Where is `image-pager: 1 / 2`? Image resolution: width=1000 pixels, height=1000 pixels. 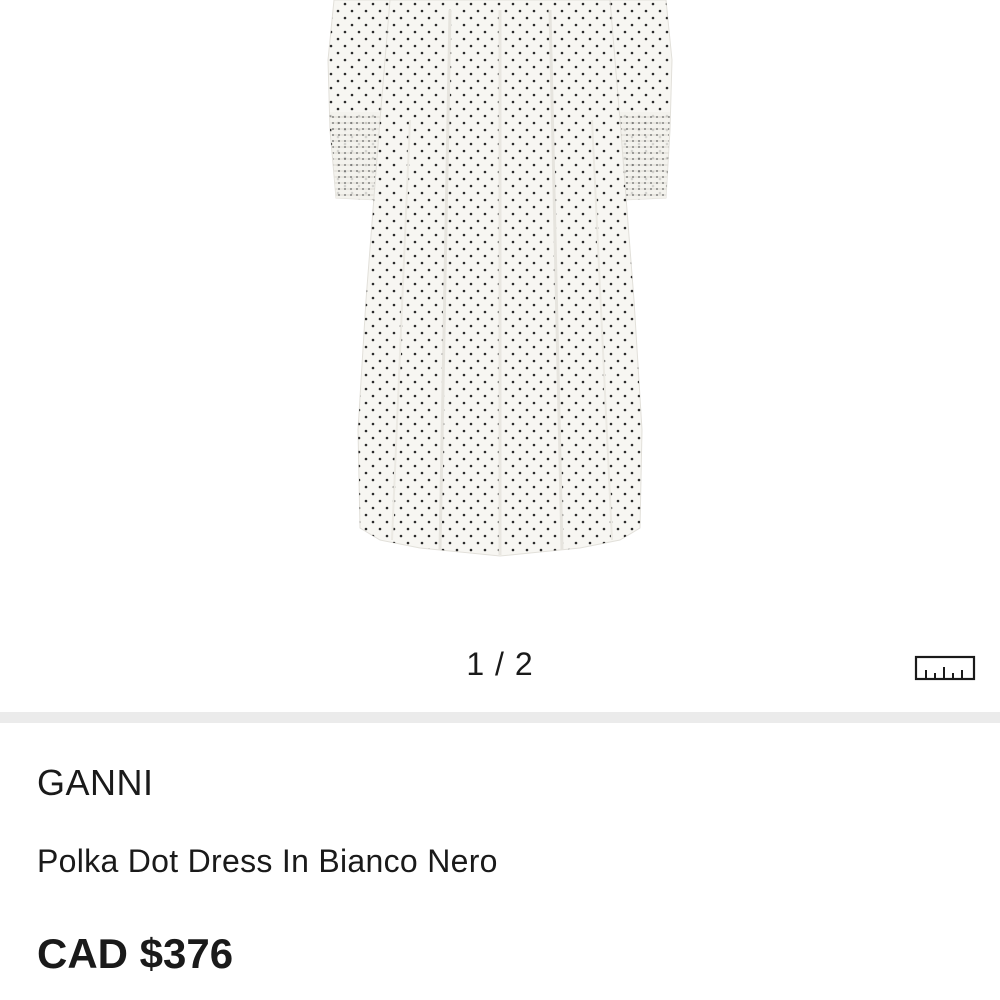 image-pager: 1 / 2 is located at coordinates (500, 664).